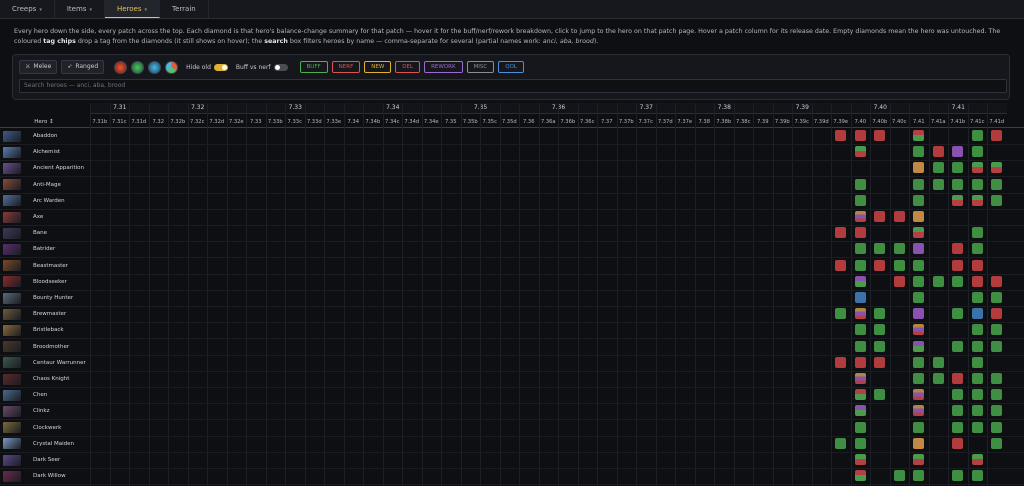  Describe the element at coordinates (100, 122) in the screenshot. I see `patch-column-header: 7.31b` at that location.